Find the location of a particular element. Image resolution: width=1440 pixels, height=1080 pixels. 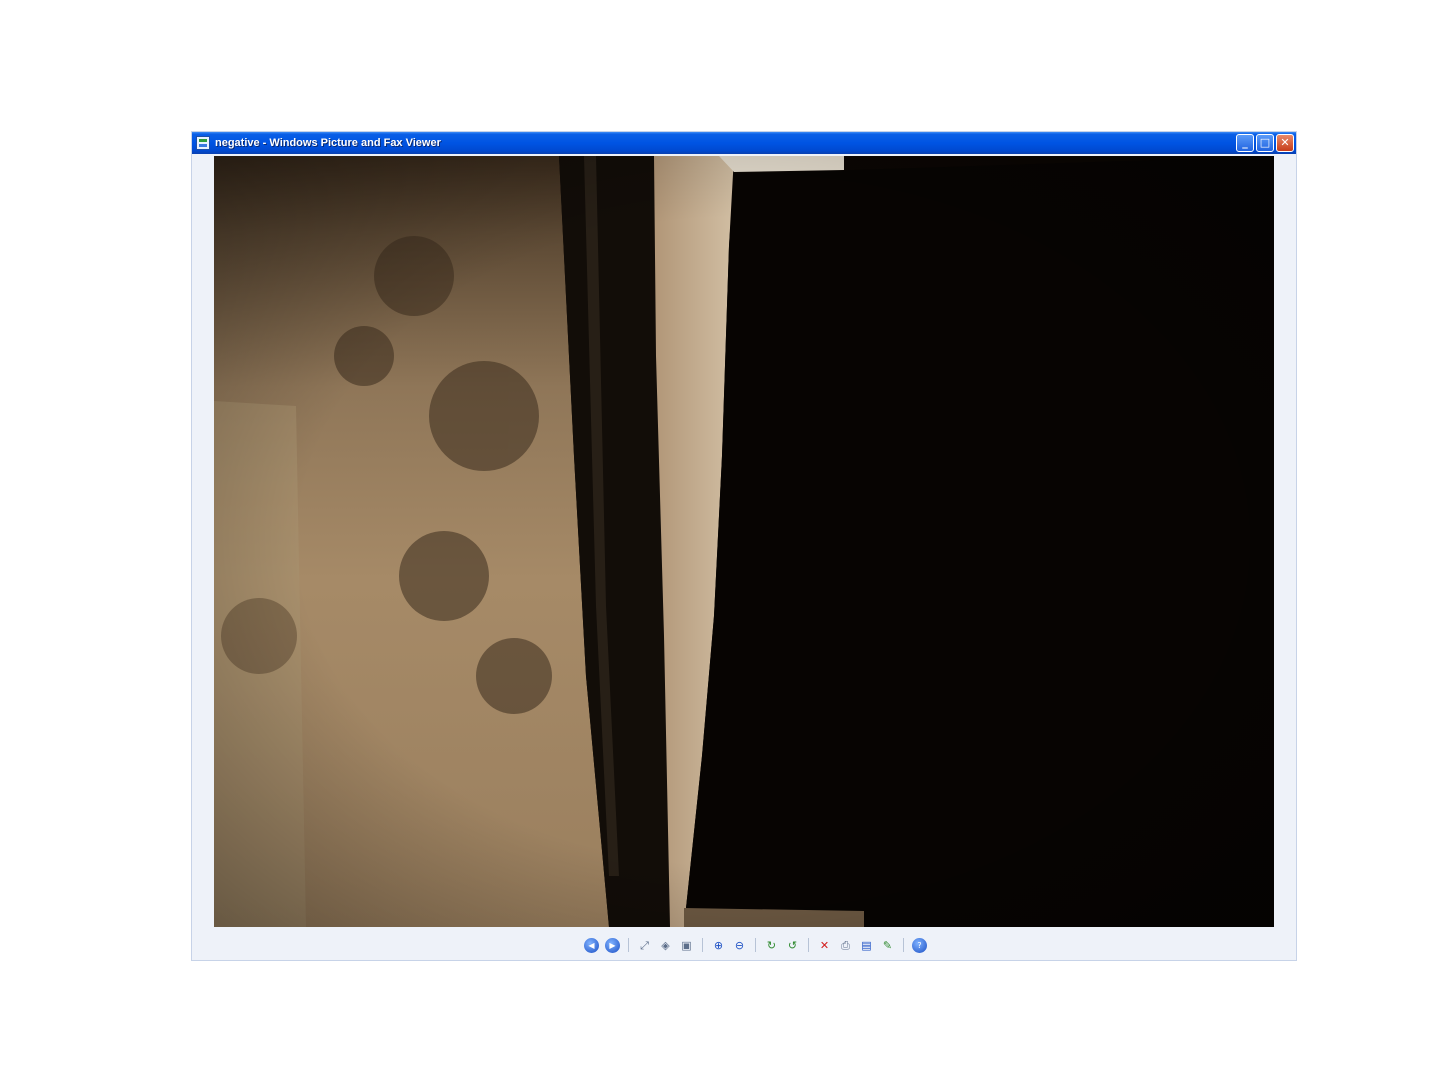

window-controls: _ □ ✕ is located at coordinates (1265, 143).